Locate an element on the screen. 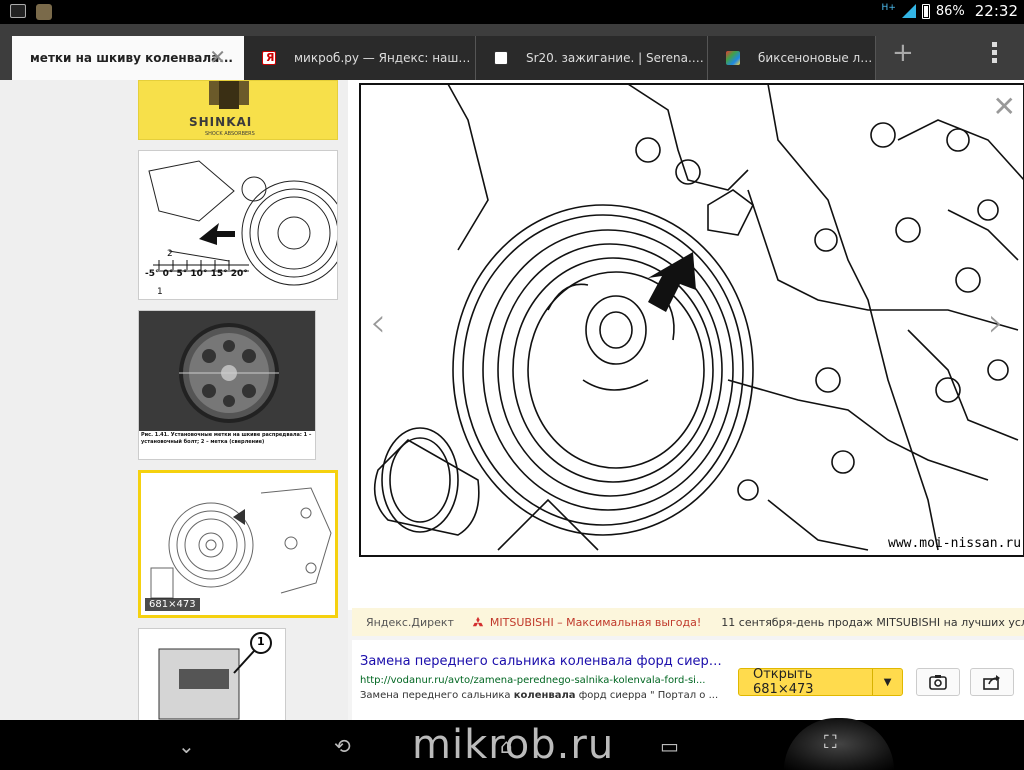  thumbnail-caption: SHINKAI is located at coordinates (221, 122).